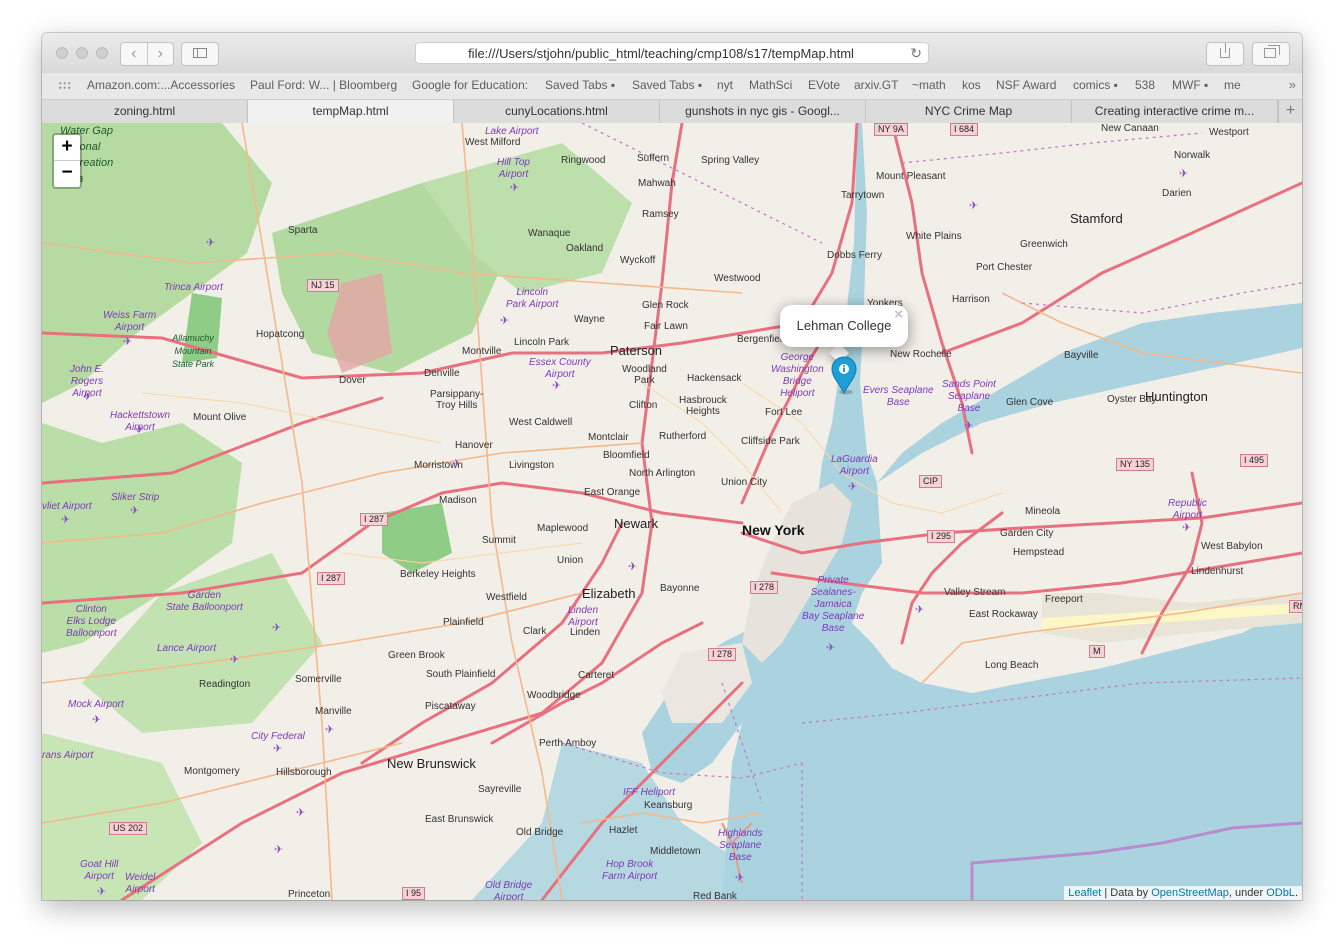 This screenshot has width=1344, height=950. What do you see at coordinates (67, 173) in the screenshot?
I see `zoom-out-button: −` at bounding box center [67, 173].